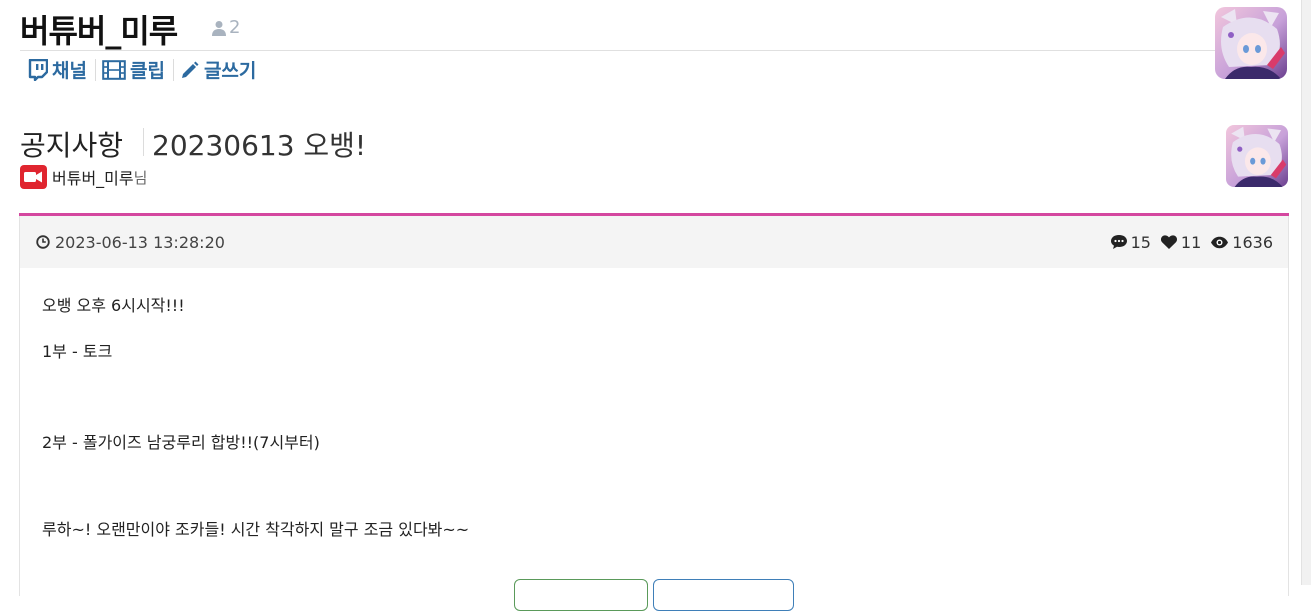  What do you see at coordinates (99, 29) in the screenshot?
I see `channel-title: 버튜버_미루` at bounding box center [99, 29].